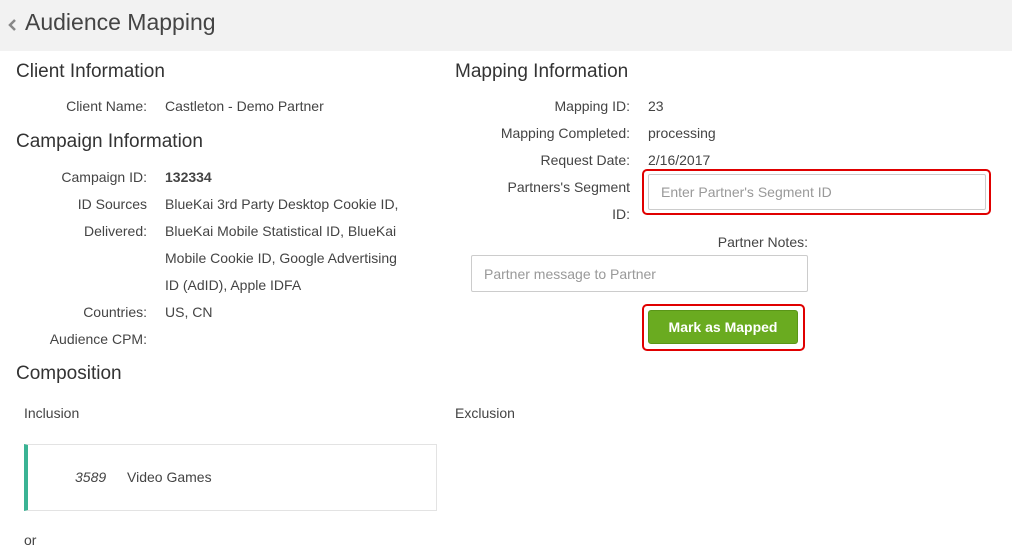 This screenshot has height=551, width=1012. What do you see at coordinates (233, 285) in the screenshot?
I see `id-sources-line: ID (AdID), Apple IDFA` at bounding box center [233, 285].